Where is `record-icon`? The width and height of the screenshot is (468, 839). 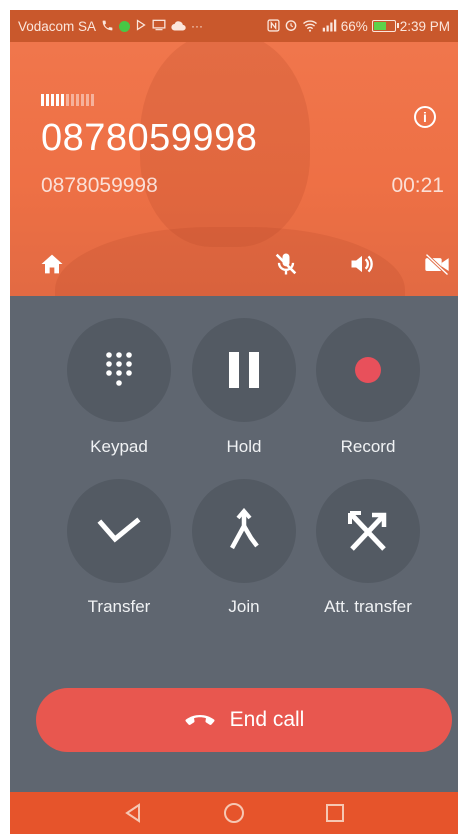
record-icon is located at coordinates (368, 370).